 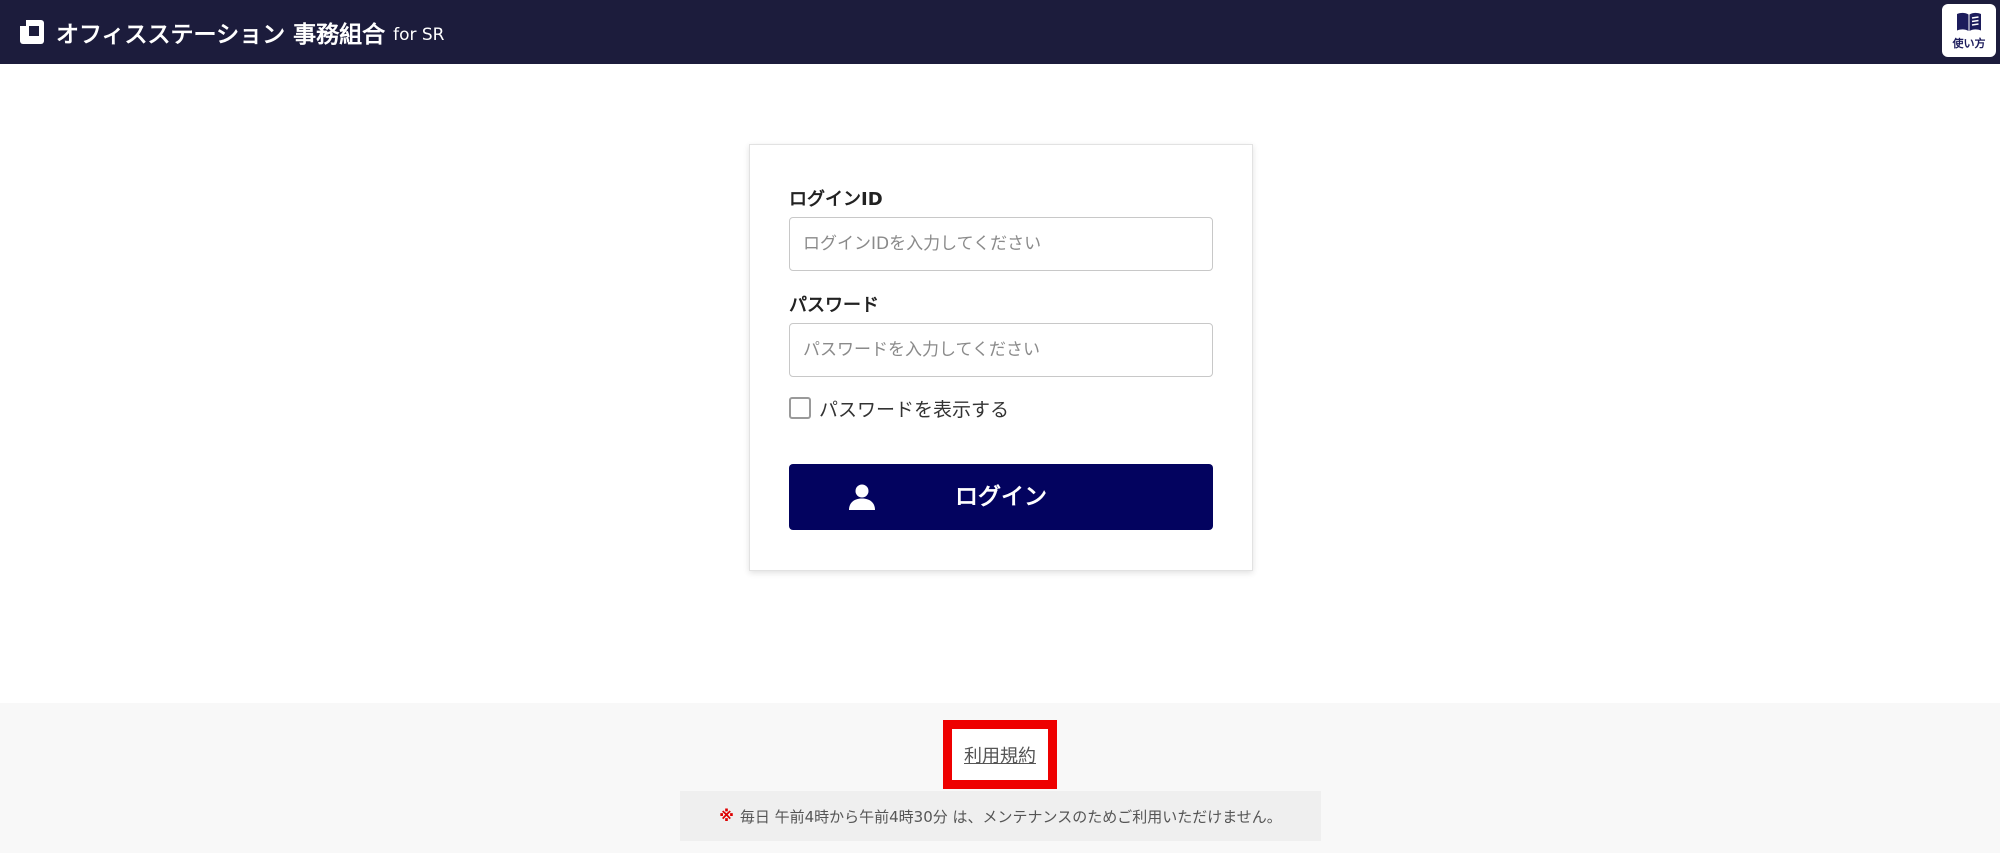 I want to click on office-station-logo-icon, so click(x=32, y=32).